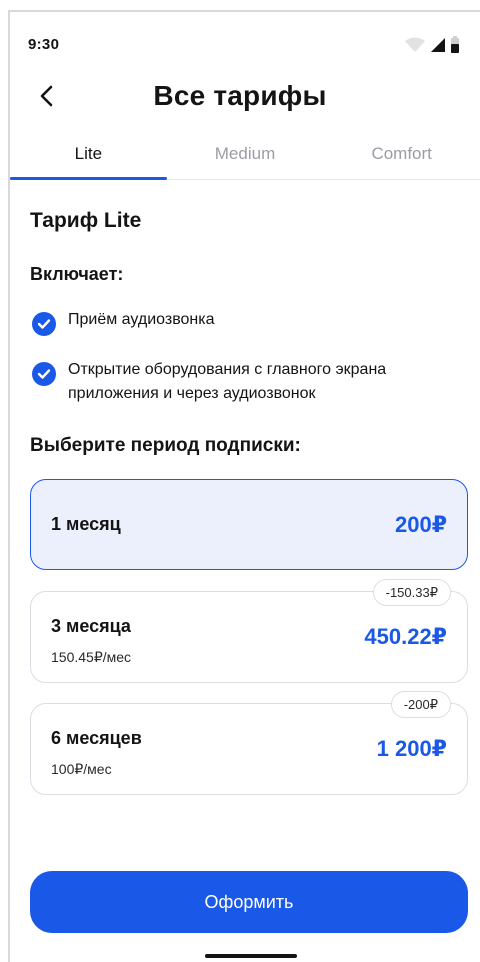 Image resolution: width=480 pixels, height=962 pixels. What do you see at coordinates (81, 769) in the screenshot?
I see `option-monthly-price: 100₽/мес` at bounding box center [81, 769].